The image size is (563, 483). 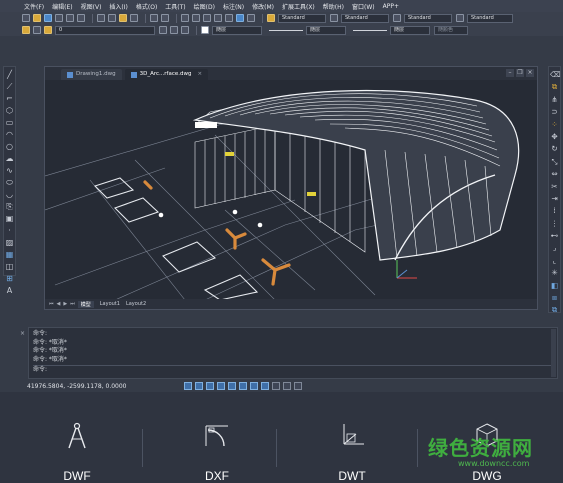 What do you see at coordinates (554, 124) in the screenshot?
I see `array-icon: ⁘` at bounding box center [554, 124].